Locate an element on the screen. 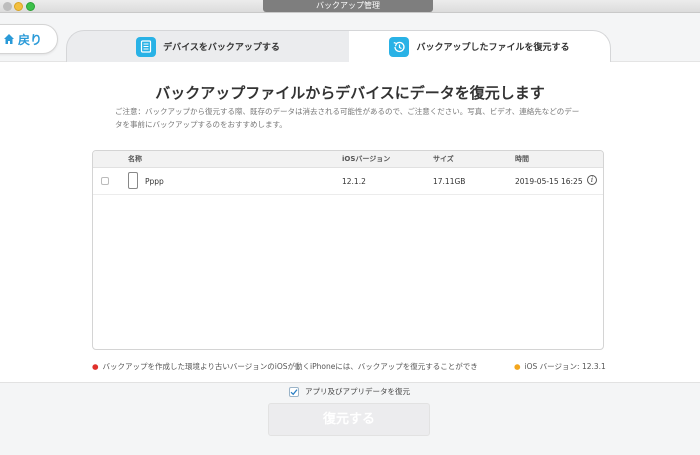  window-title: バックアップ管理 is located at coordinates (348, 6).